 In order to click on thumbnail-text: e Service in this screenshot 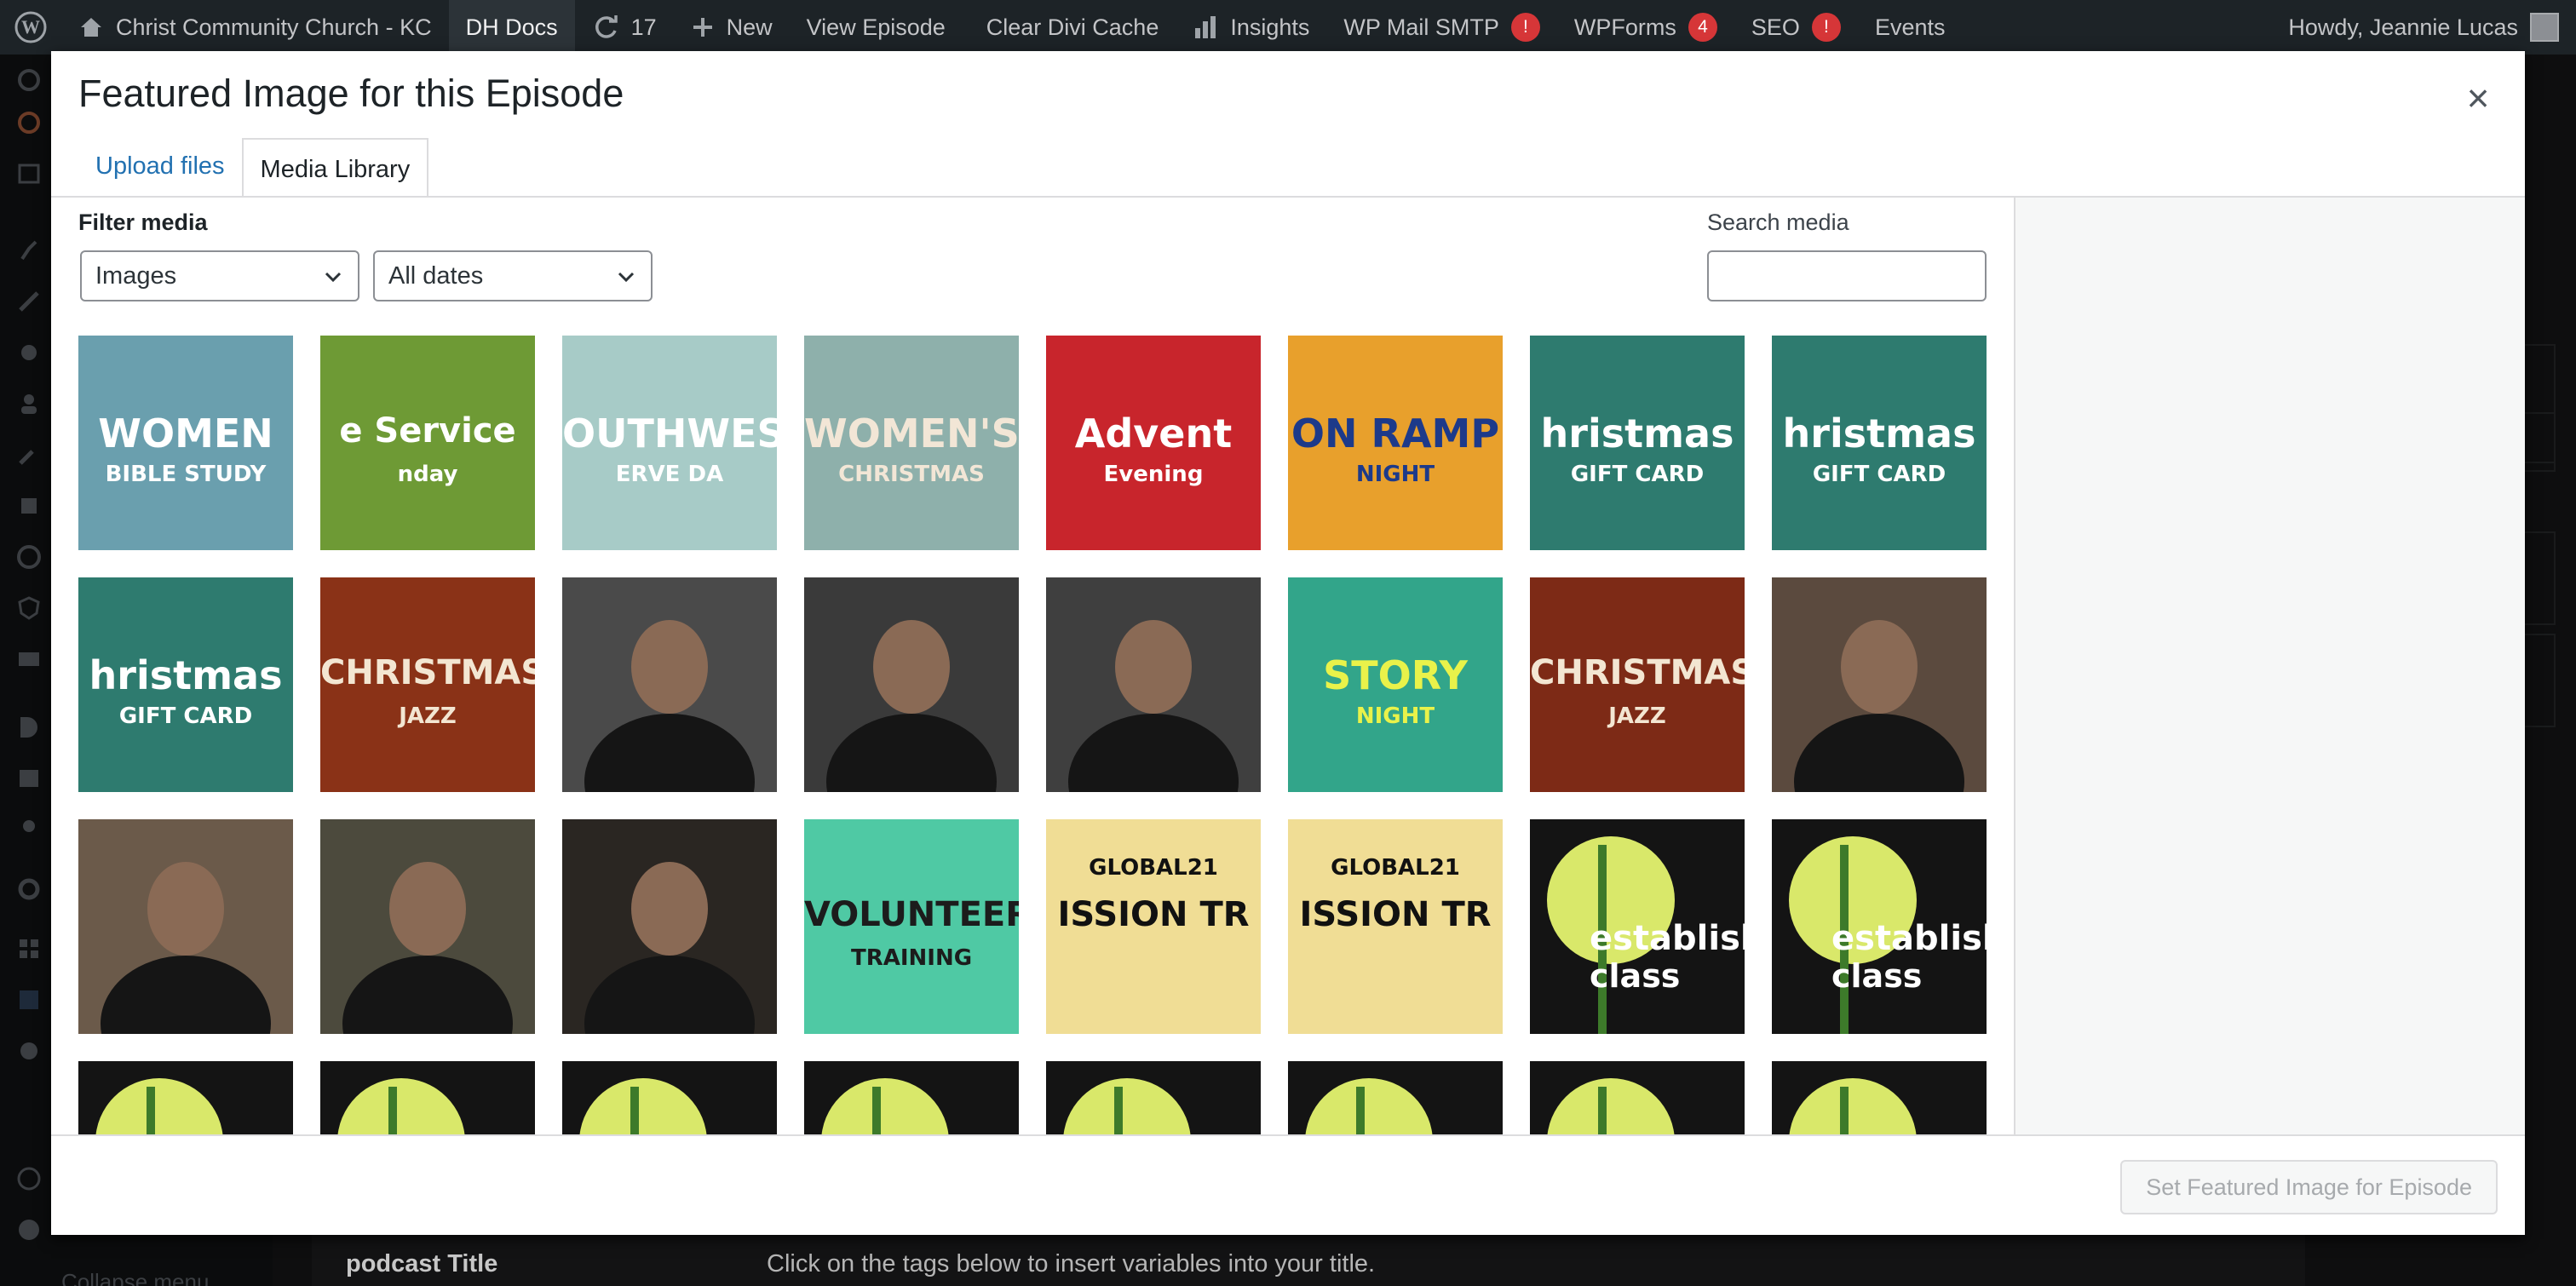, I will do `click(428, 431)`.